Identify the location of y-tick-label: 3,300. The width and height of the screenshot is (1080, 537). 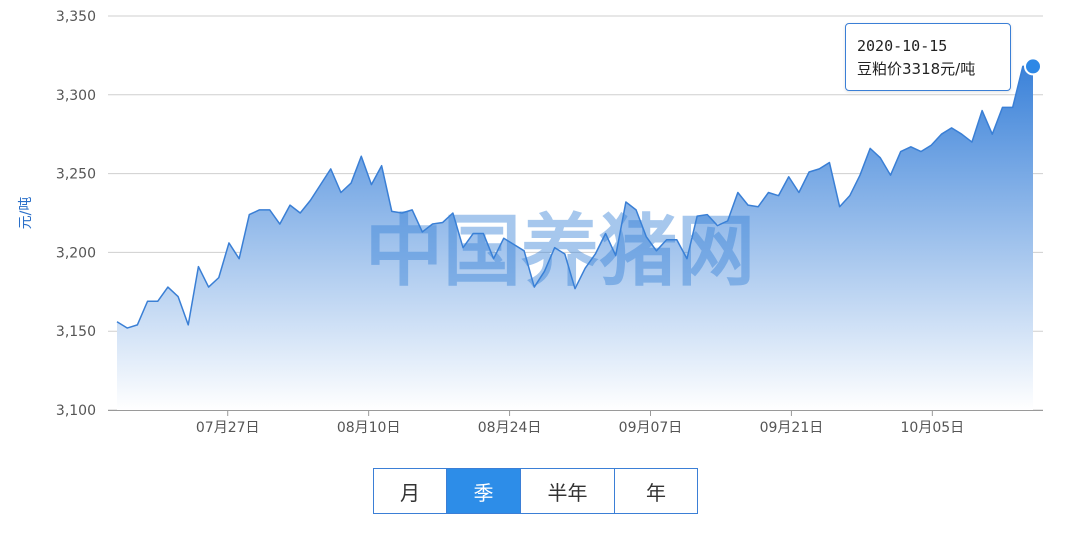
(76, 96).